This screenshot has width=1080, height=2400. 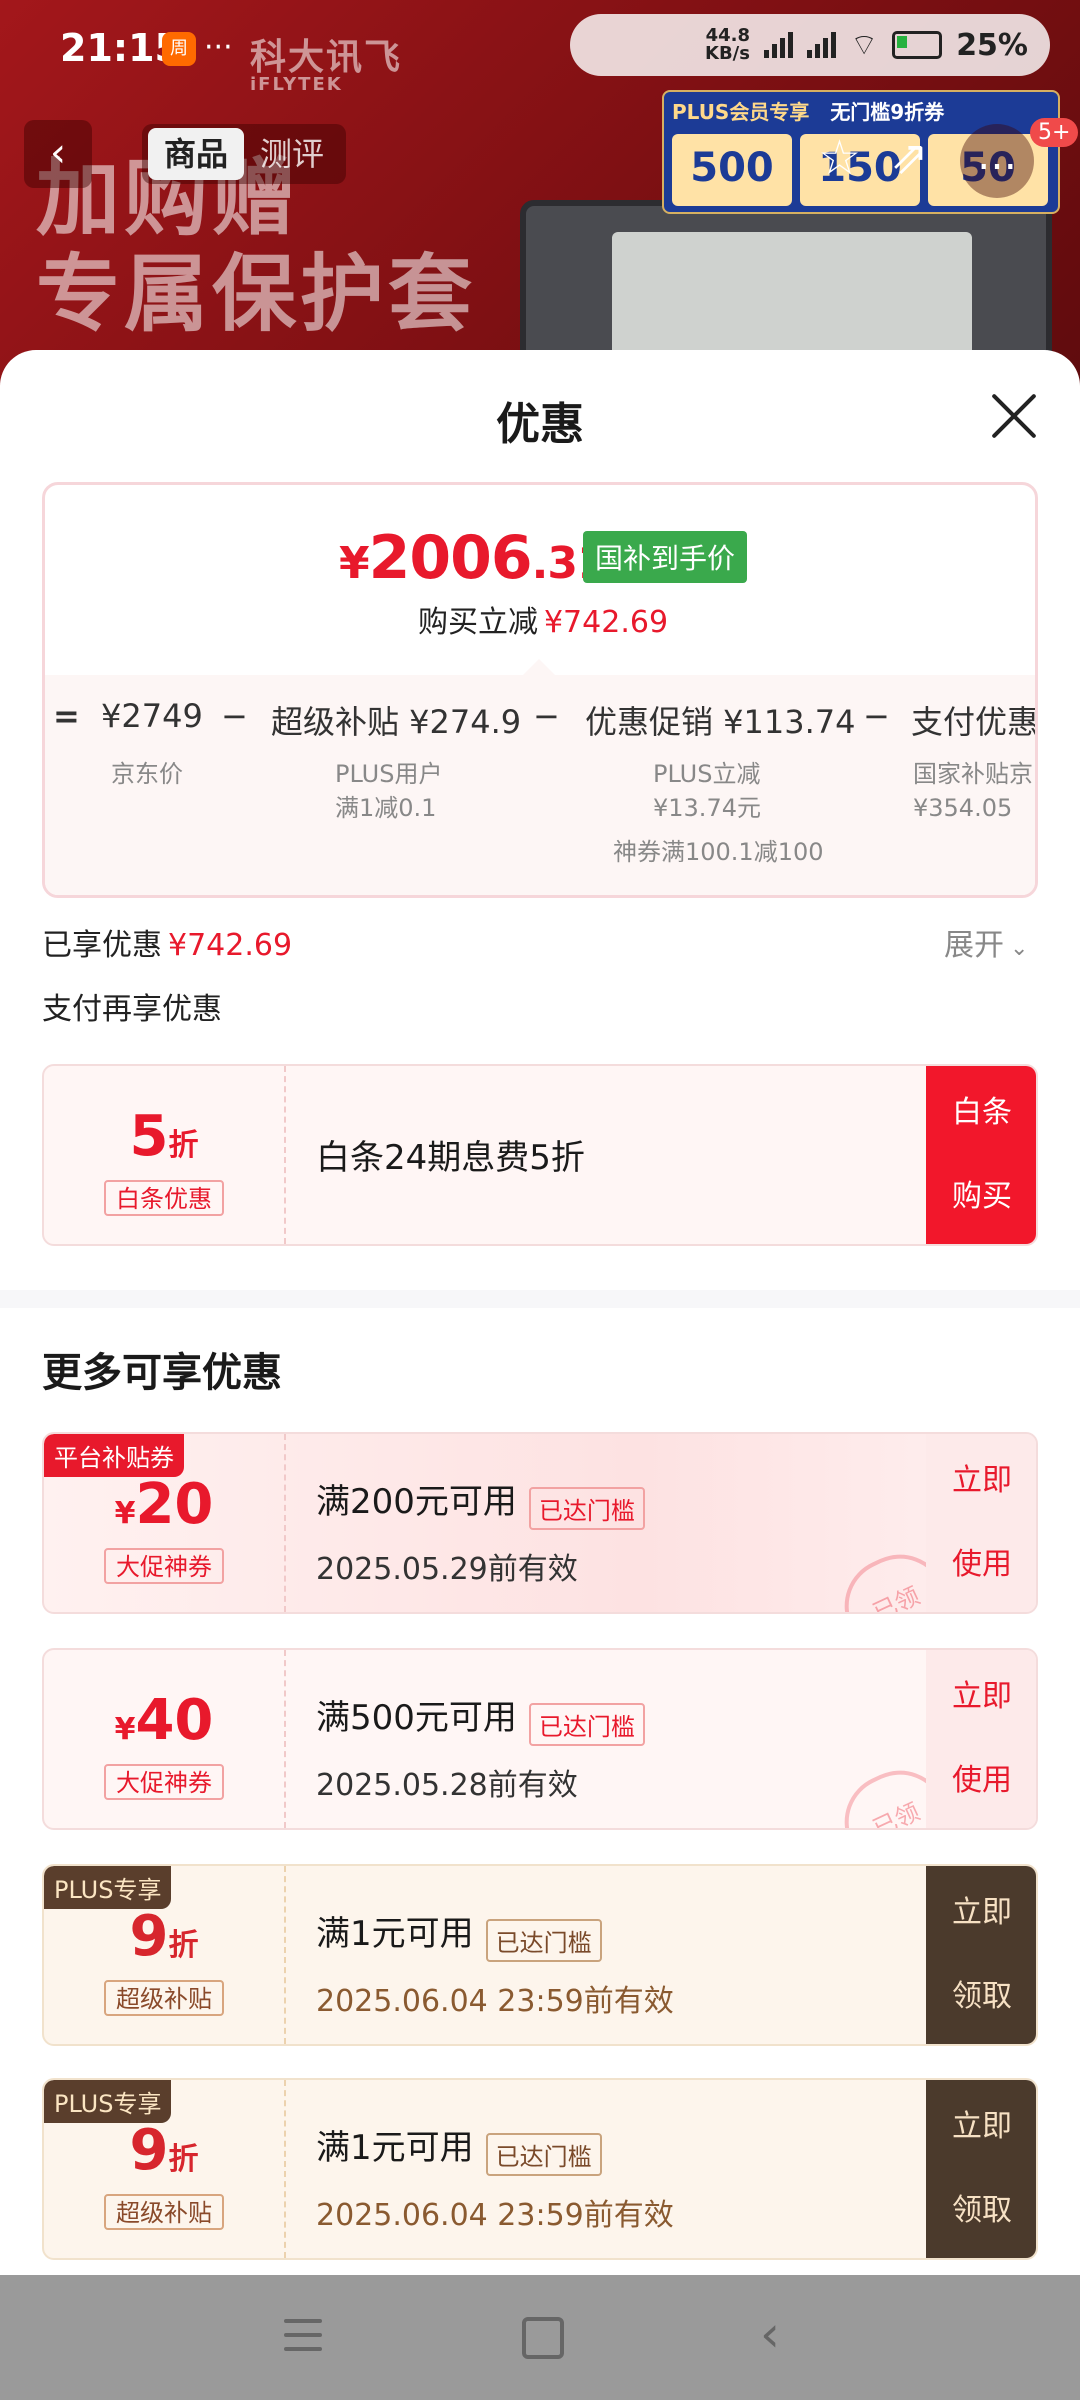 I want to click on message-badge: 5+, so click(x=1054, y=132).